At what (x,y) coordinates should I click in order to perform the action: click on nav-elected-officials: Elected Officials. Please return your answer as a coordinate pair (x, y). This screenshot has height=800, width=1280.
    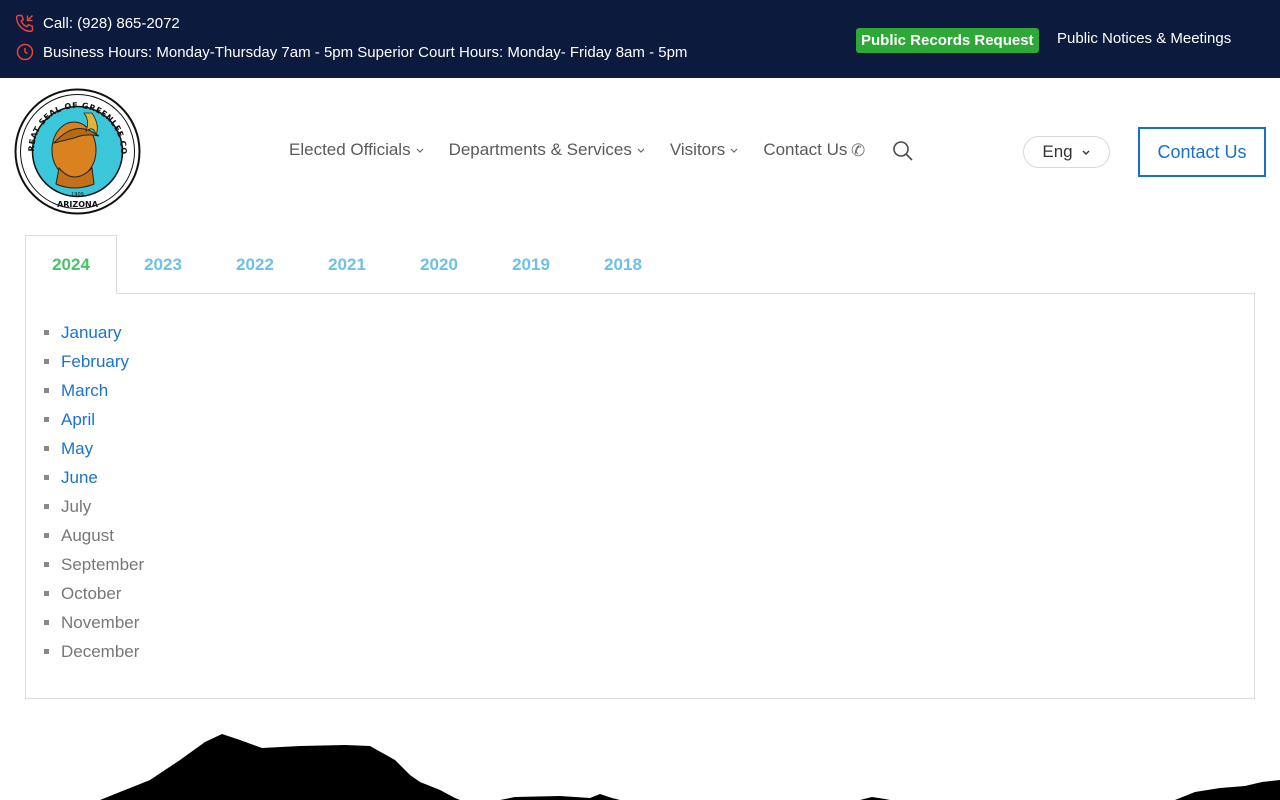
    Looking at the image, I should click on (357, 150).